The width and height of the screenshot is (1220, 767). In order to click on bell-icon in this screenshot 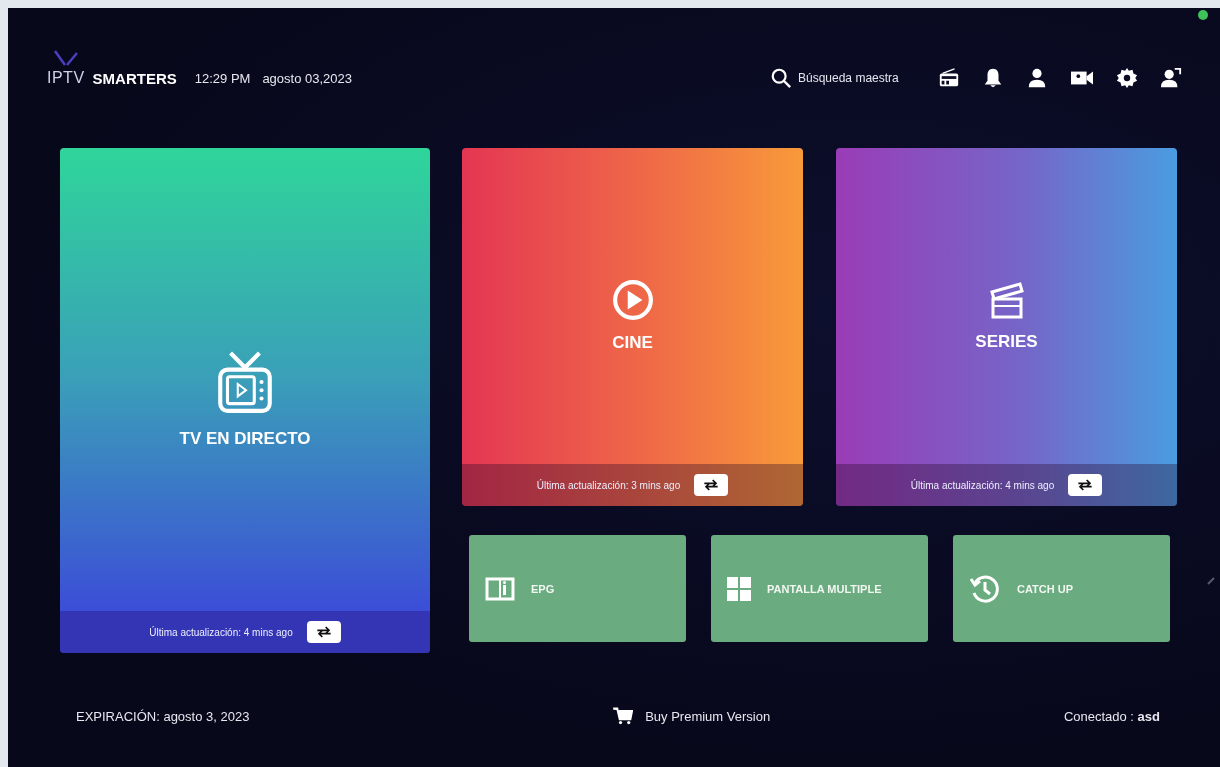, I will do `click(993, 78)`.